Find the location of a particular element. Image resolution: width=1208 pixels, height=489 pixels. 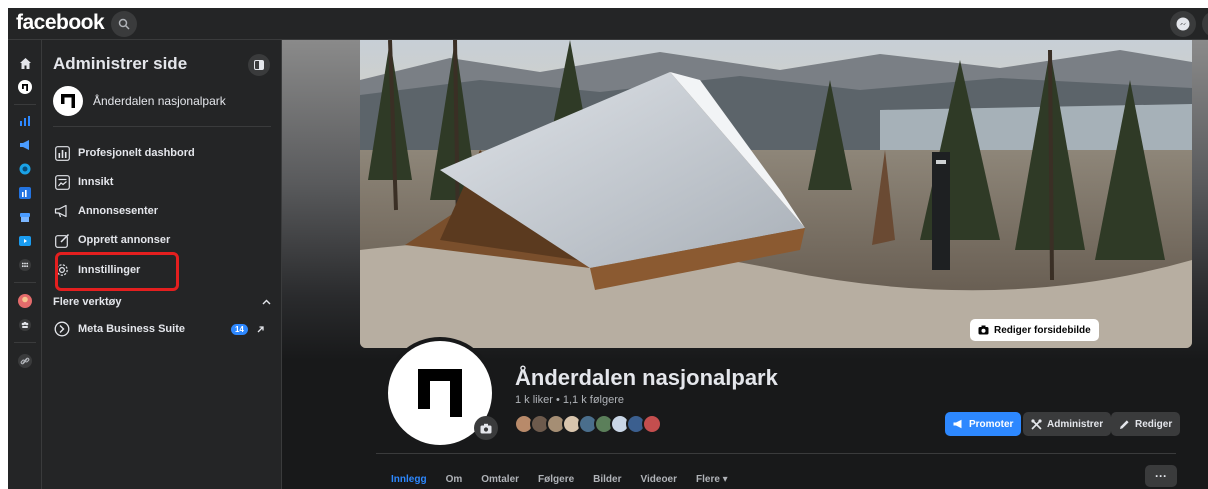

edit-profile-picture-button is located at coordinates (486, 428).